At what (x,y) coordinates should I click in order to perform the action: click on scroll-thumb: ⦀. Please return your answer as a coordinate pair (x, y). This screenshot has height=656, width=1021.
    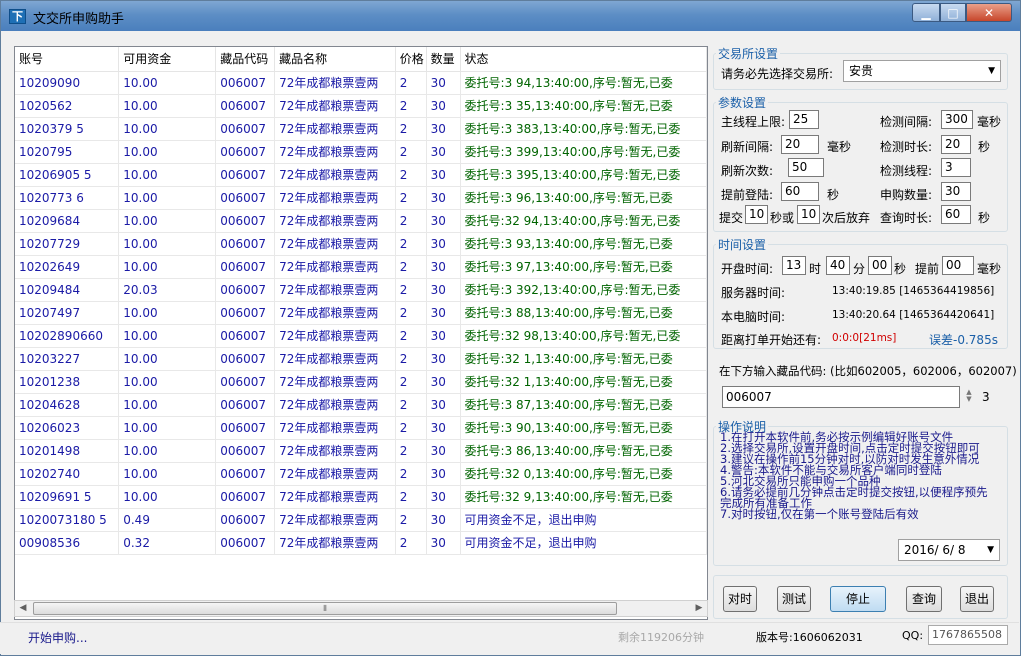
    Looking at the image, I should click on (325, 608).